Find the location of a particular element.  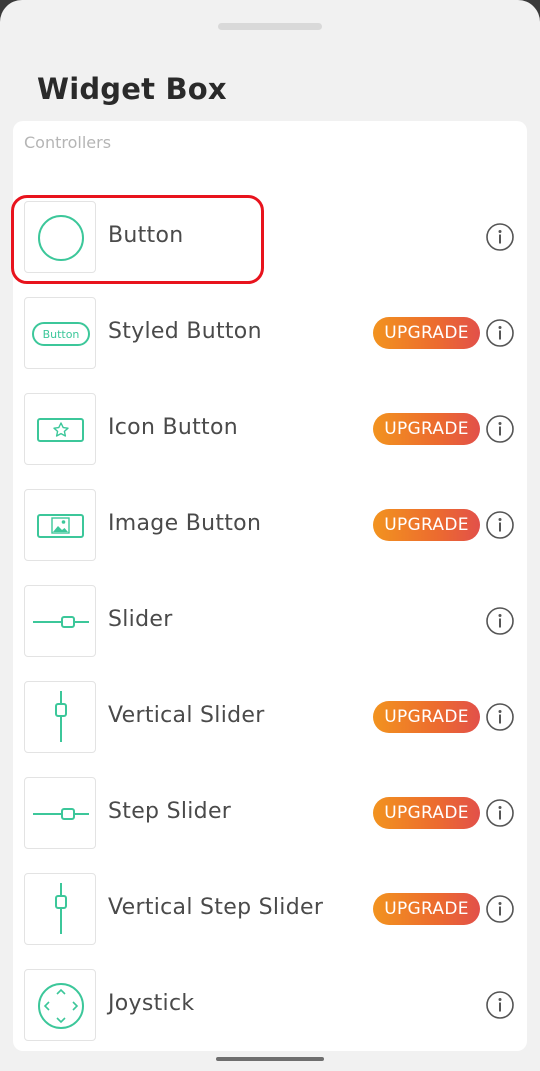

widget-item-slider: Slider is located at coordinates (272, 621).